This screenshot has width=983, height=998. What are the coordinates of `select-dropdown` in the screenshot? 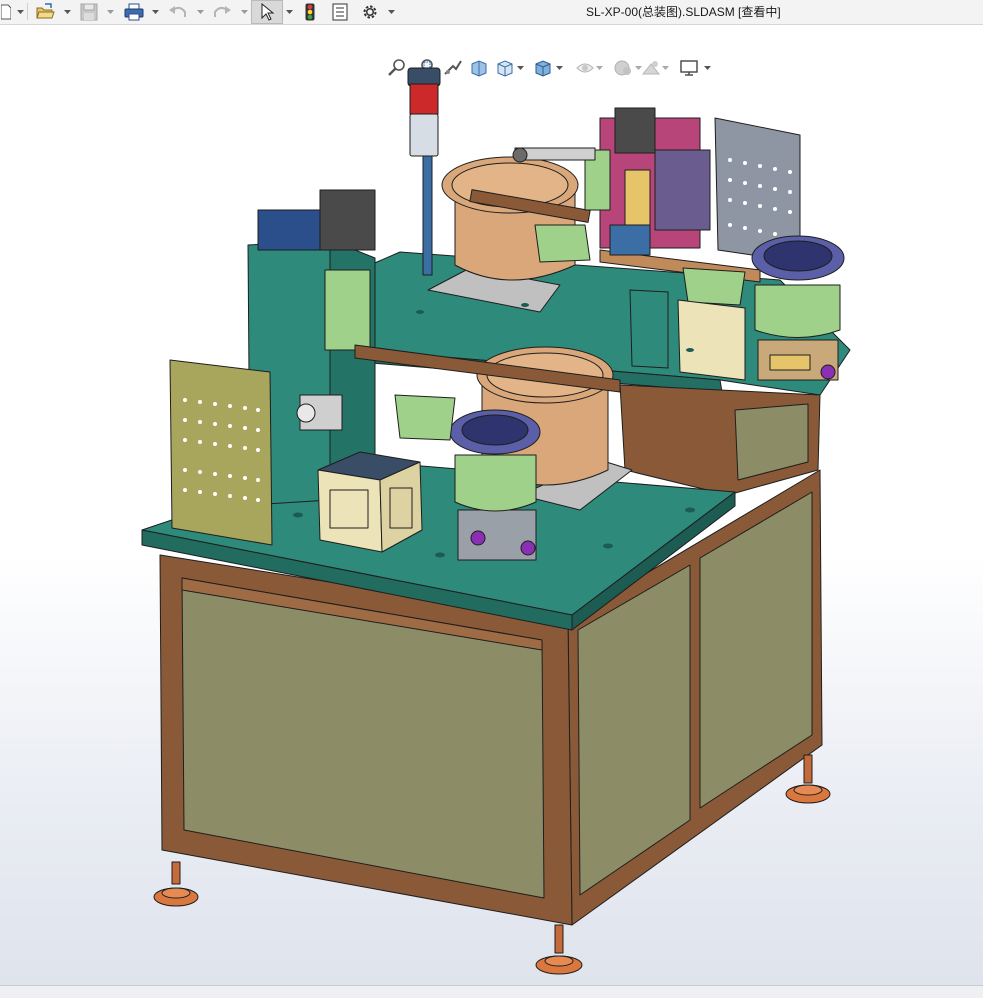 It's located at (289, 12).